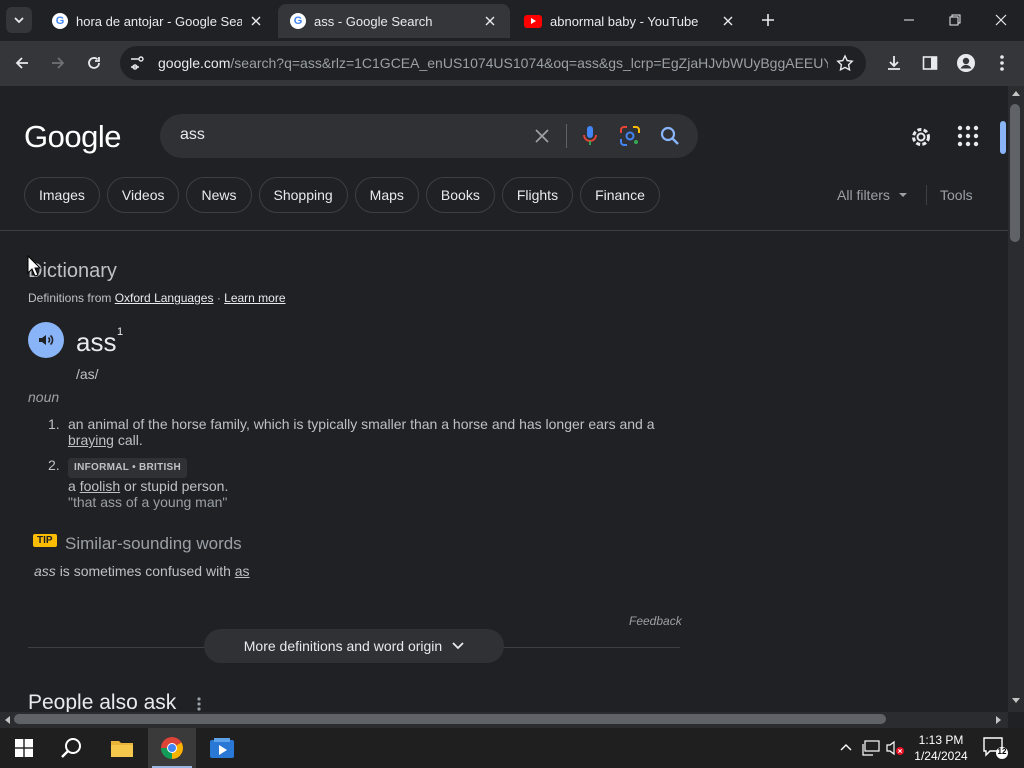 Image resolution: width=1024 pixels, height=768 pixels. I want to click on mic-icon, so click(590, 136).